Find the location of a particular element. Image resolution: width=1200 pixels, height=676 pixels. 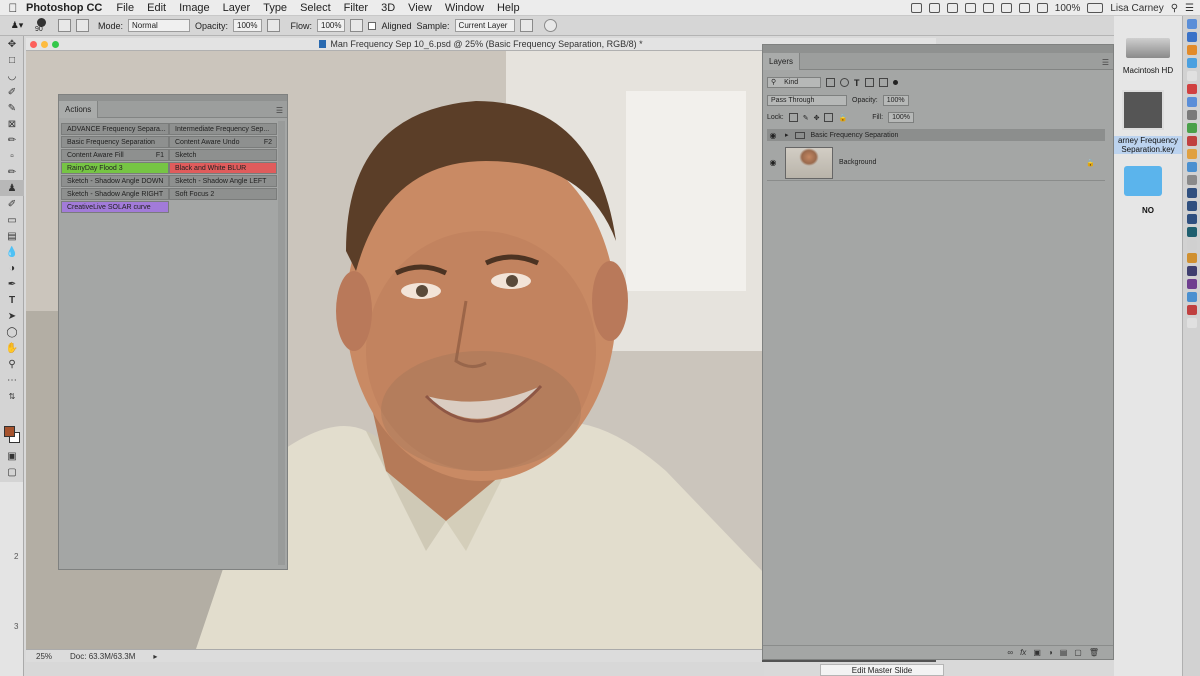

swap-colors-icon: ⇅ is located at coordinates (12, 396).